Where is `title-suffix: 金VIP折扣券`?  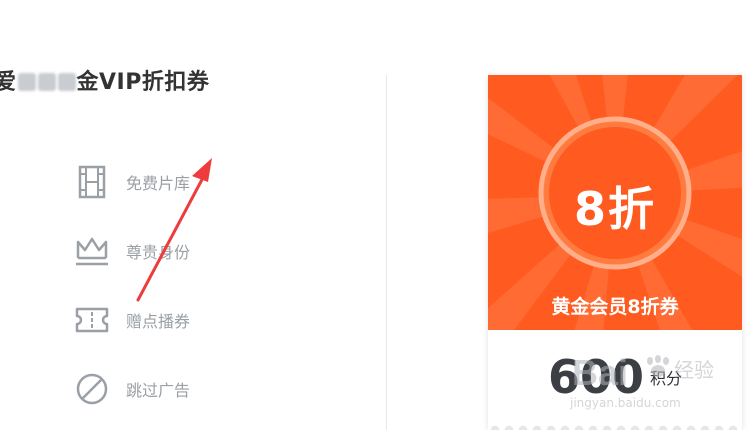
title-suffix: 金VIP折扣券 is located at coordinates (143, 82).